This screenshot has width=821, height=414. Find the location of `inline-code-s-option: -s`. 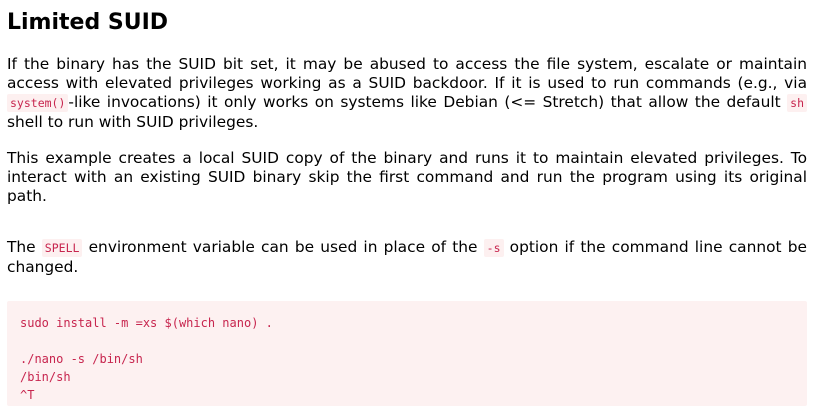

inline-code-s-option: -s is located at coordinates (493, 248).